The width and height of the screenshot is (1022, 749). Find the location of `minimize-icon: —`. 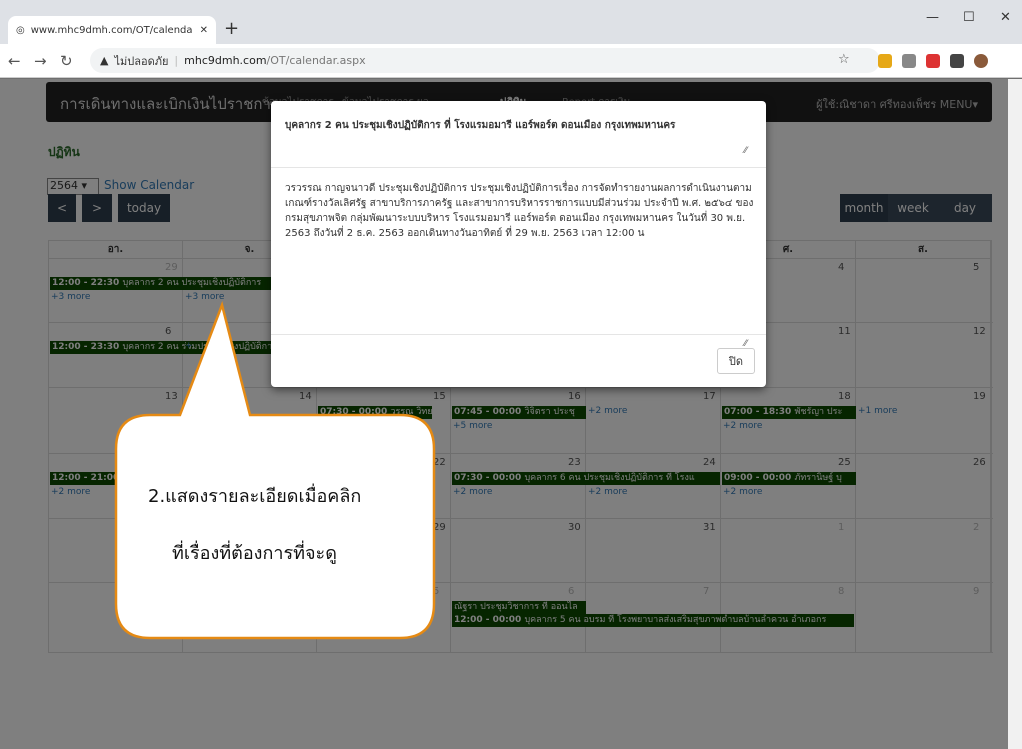

minimize-icon: — is located at coordinates (932, 17).